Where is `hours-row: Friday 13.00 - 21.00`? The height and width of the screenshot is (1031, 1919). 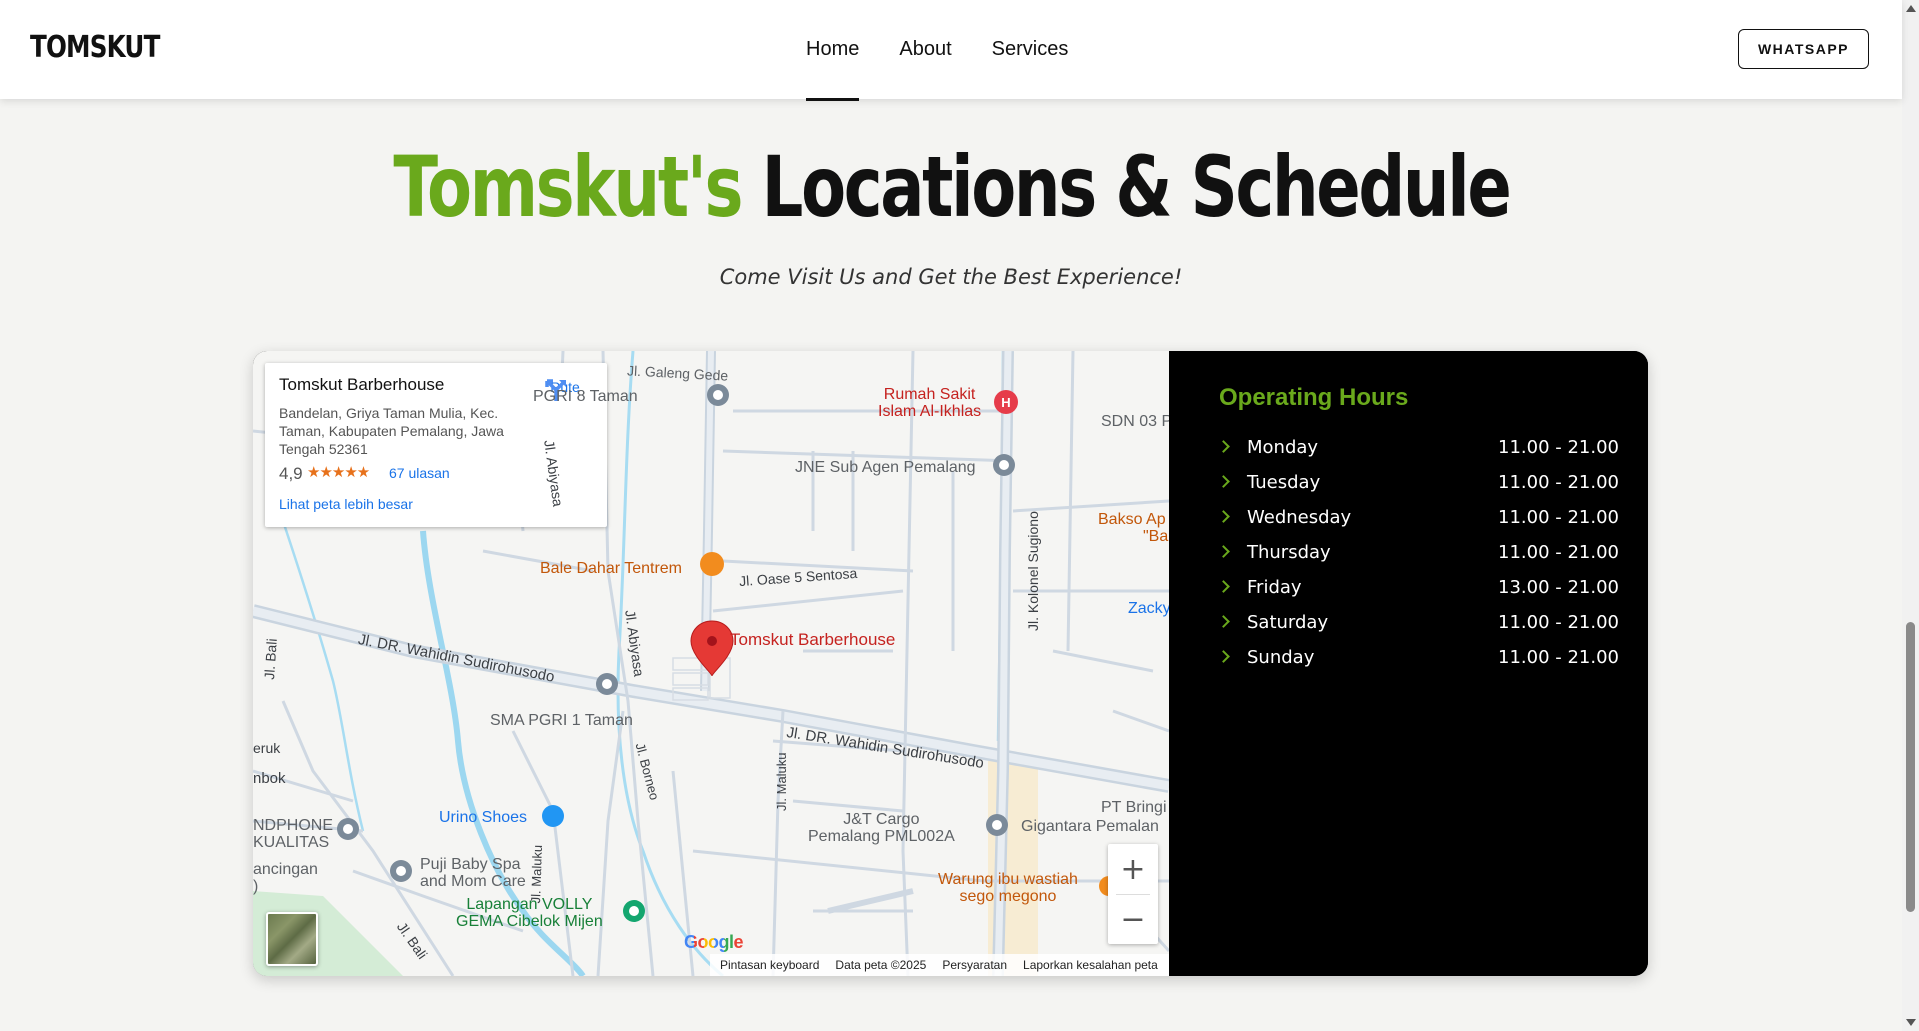 hours-row: Friday 13.00 - 21.00 is located at coordinates (1418, 592).